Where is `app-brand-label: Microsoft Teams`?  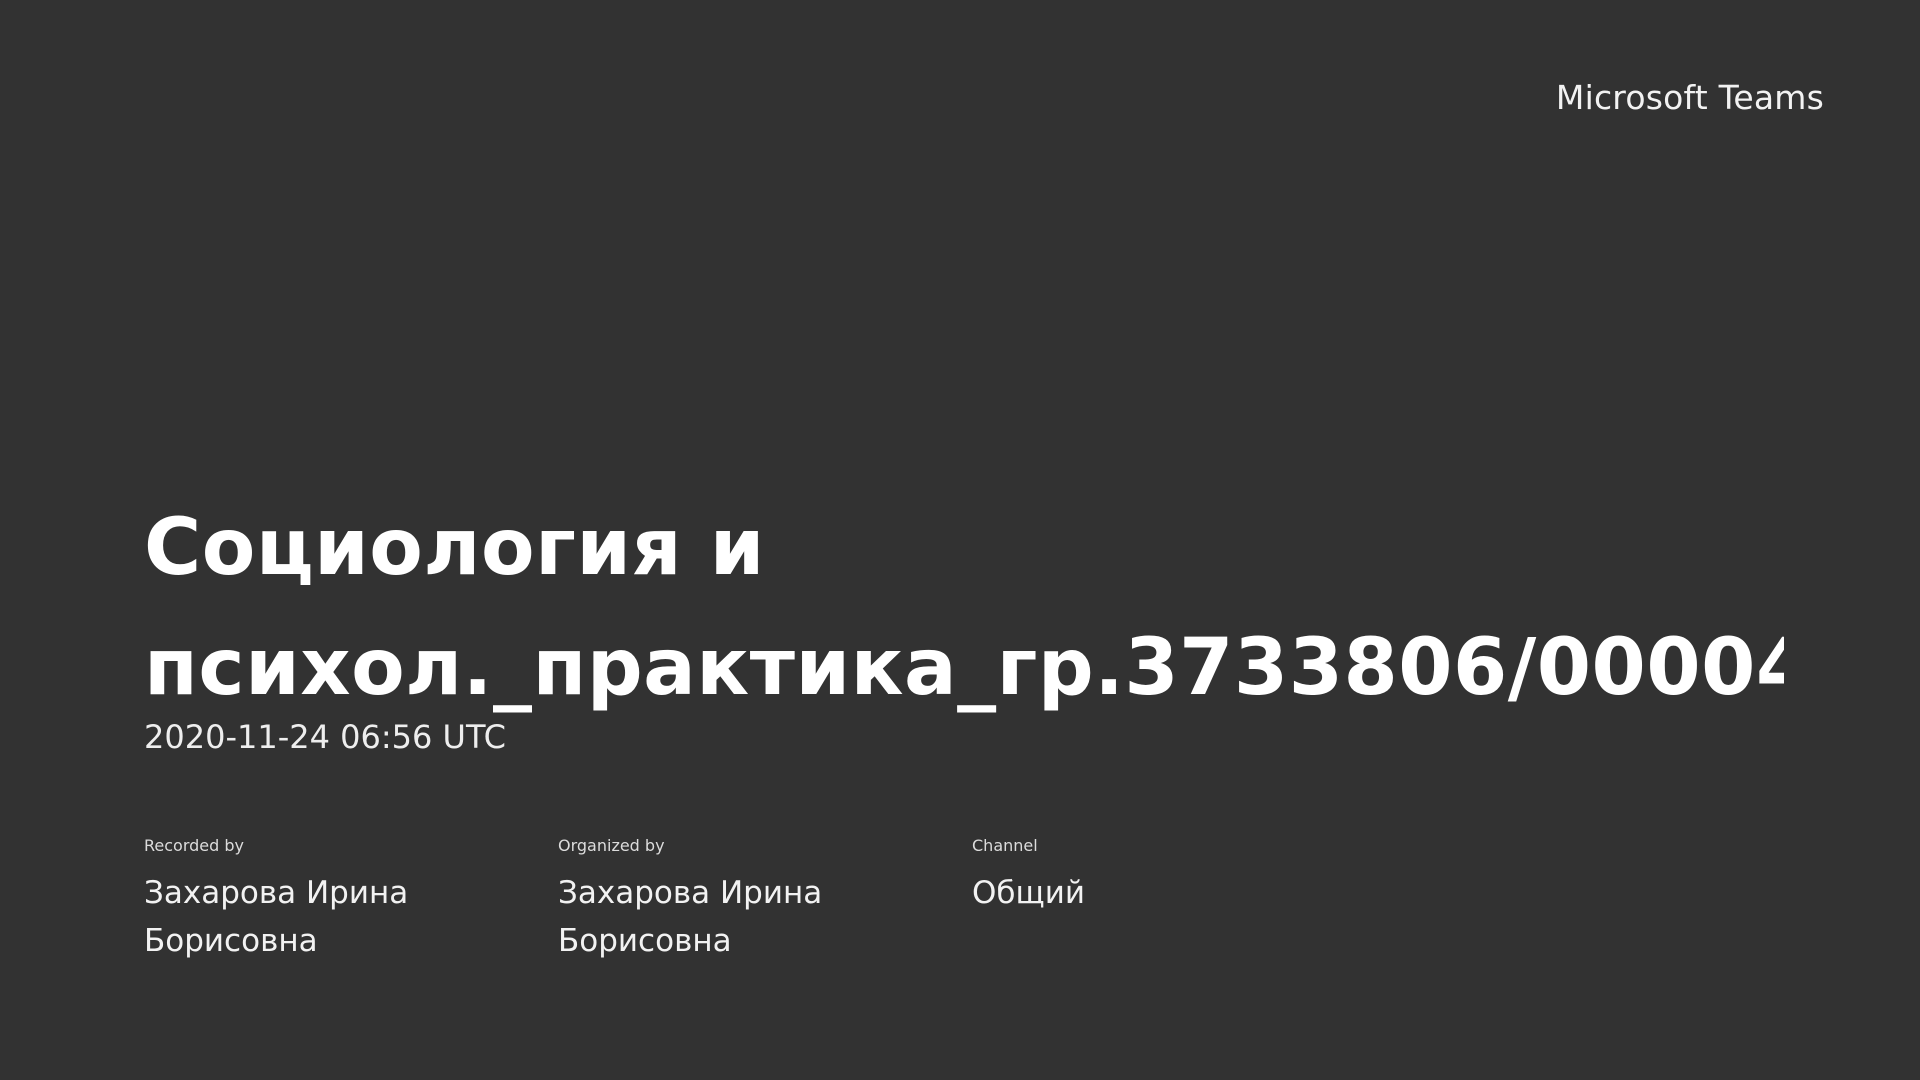 app-brand-label: Microsoft Teams is located at coordinates (1689, 97).